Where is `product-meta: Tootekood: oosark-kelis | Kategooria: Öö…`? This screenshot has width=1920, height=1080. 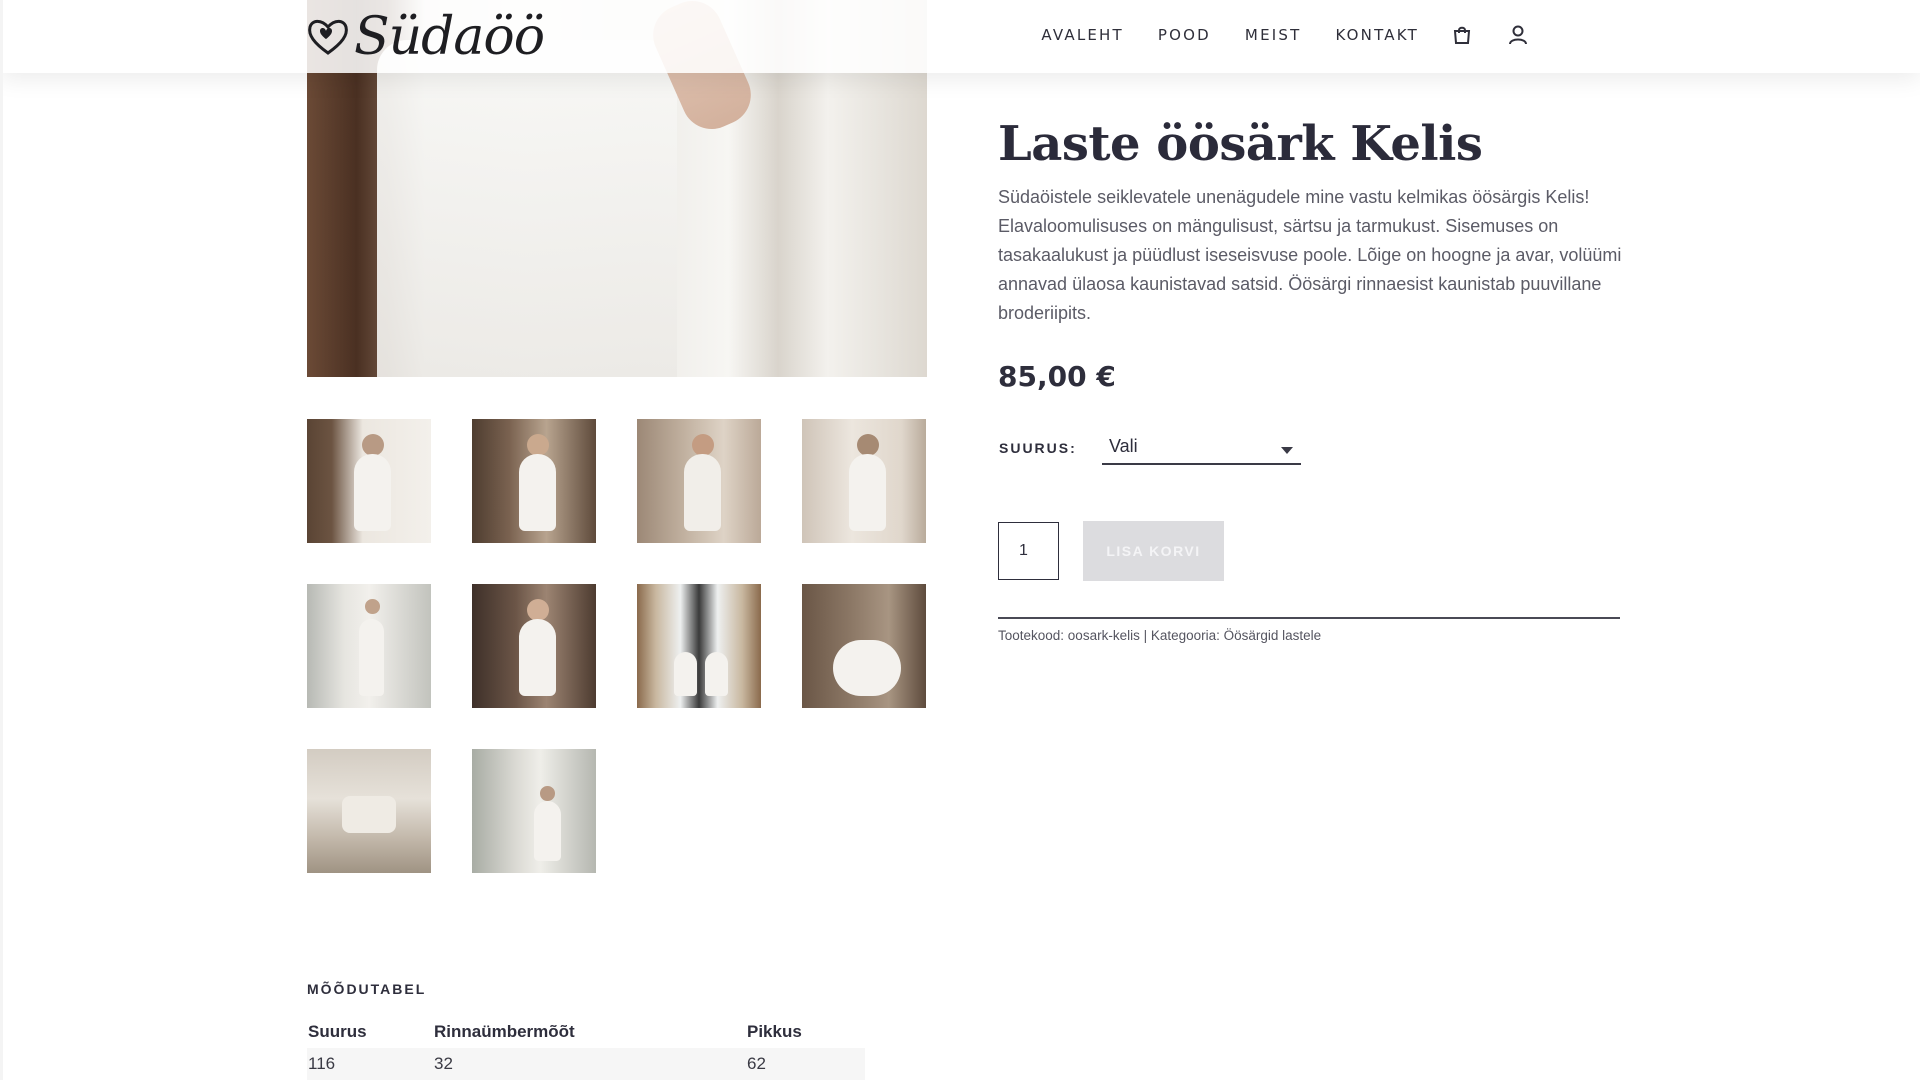
product-meta: Tootekood: oosark-kelis | Kategooria: Öö… is located at coordinates (1160, 635).